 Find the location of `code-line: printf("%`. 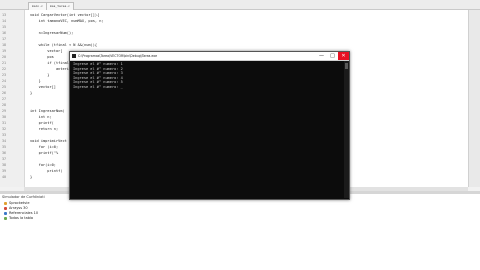

code-line: printf("% is located at coordinates (44, 153).